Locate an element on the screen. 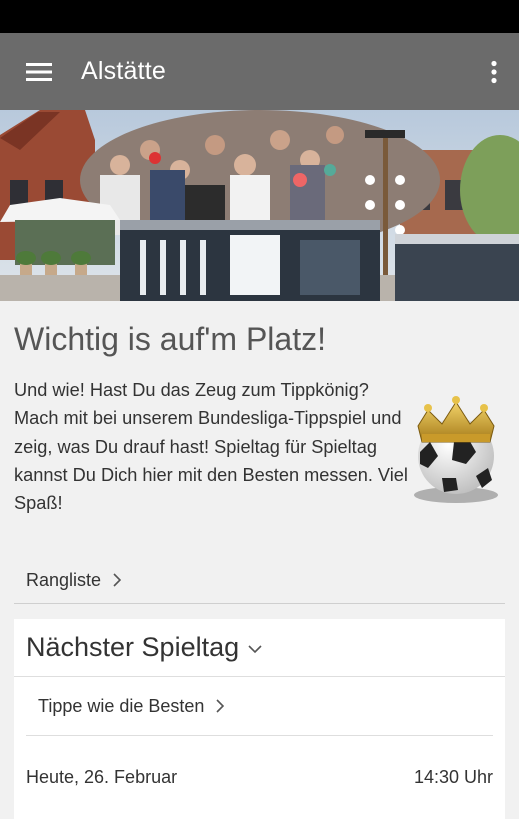 This screenshot has height=819, width=519. match-row: Heute, 26. Februar 14:30 Uhr is located at coordinates (259, 777).